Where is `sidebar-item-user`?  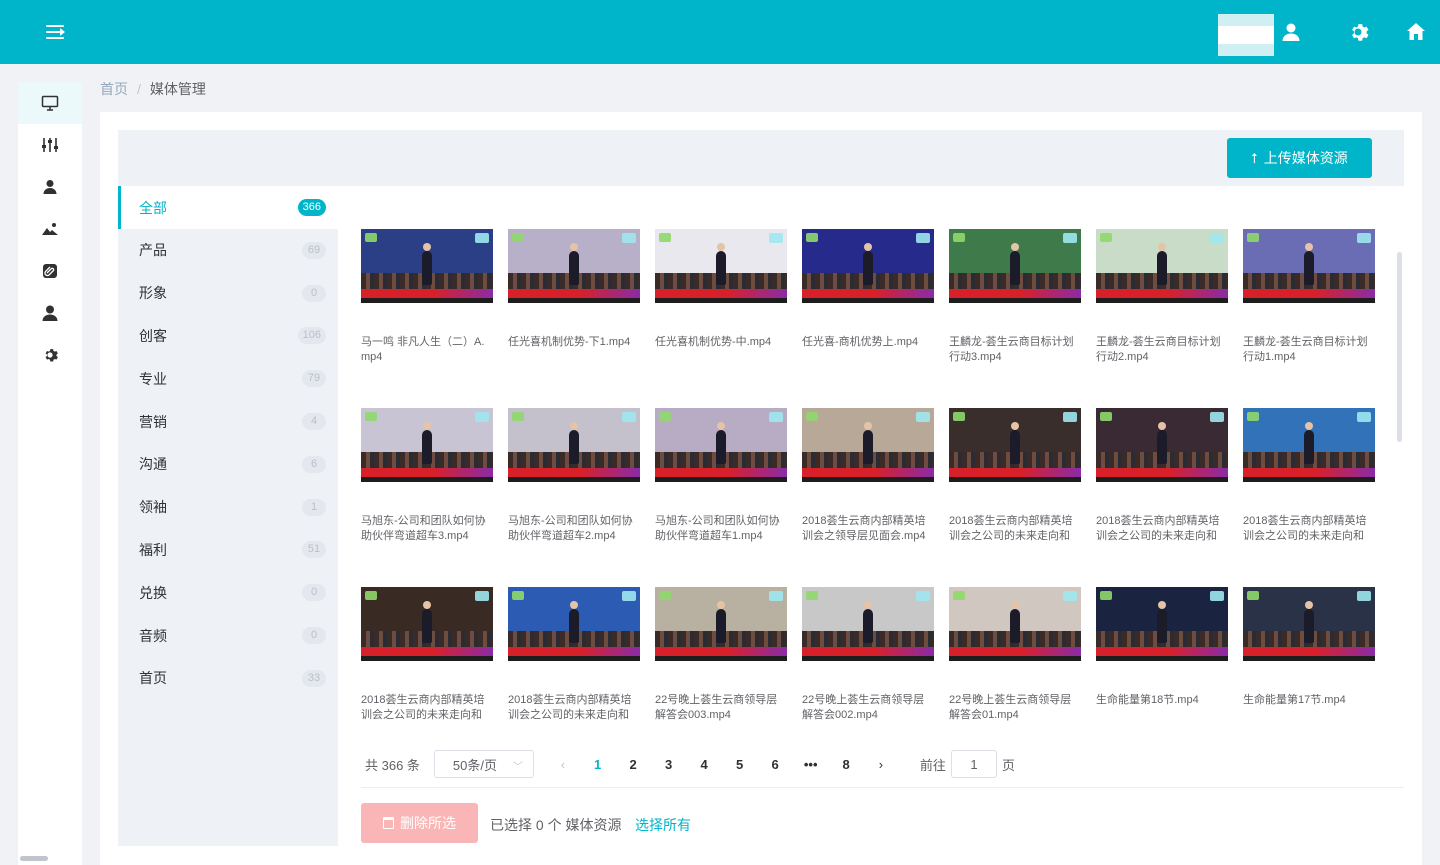
sidebar-item-user is located at coordinates (50, 187).